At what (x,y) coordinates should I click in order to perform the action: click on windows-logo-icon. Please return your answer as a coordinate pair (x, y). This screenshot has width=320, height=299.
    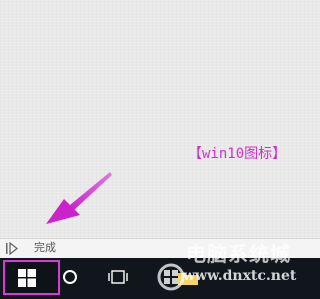
    Looking at the image, I should click on (27, 278).